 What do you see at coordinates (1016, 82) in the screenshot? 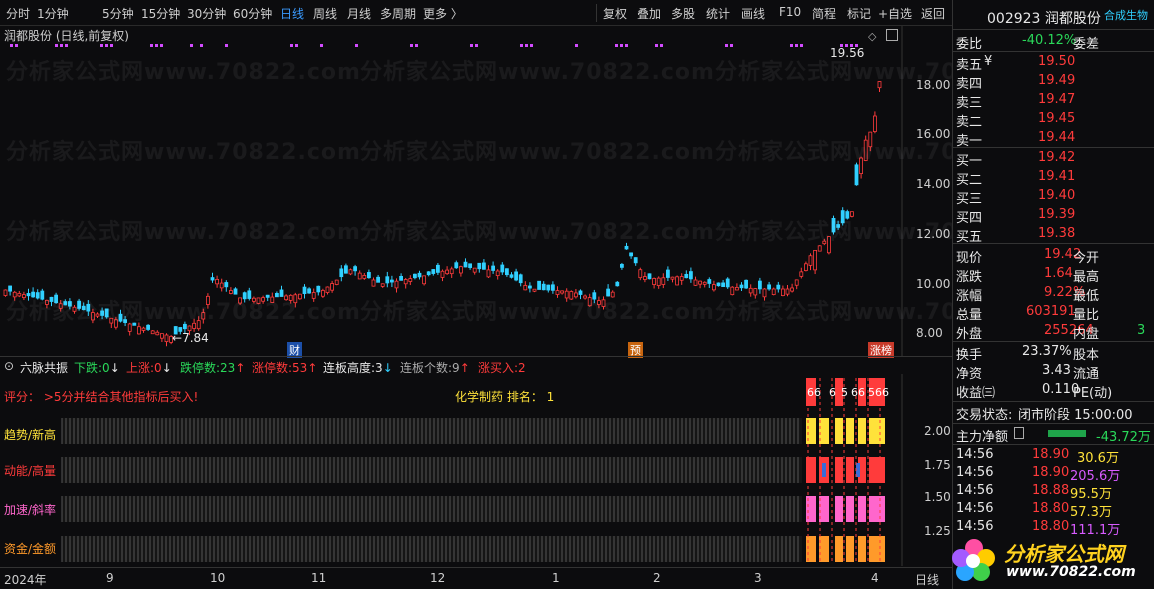
I see `ask-level-row: 卖四 19.49` at bounding box center [1016, 82].